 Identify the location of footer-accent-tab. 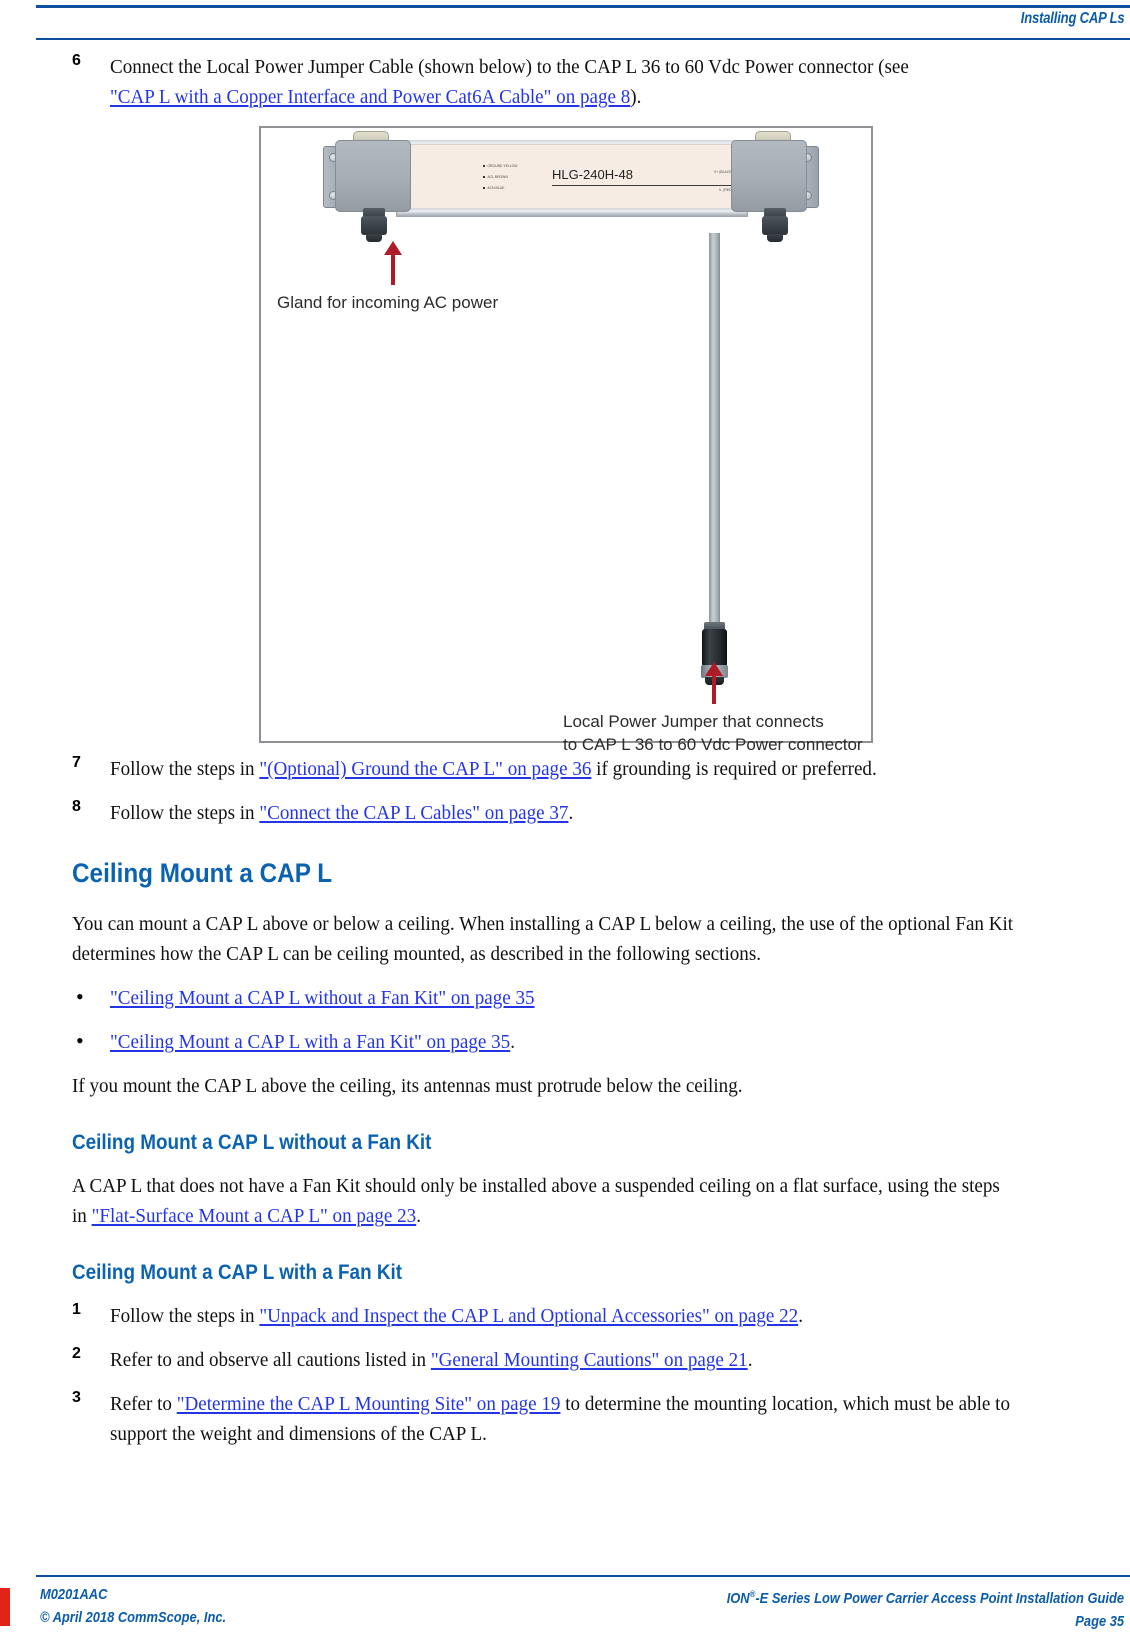
(5, 1607).